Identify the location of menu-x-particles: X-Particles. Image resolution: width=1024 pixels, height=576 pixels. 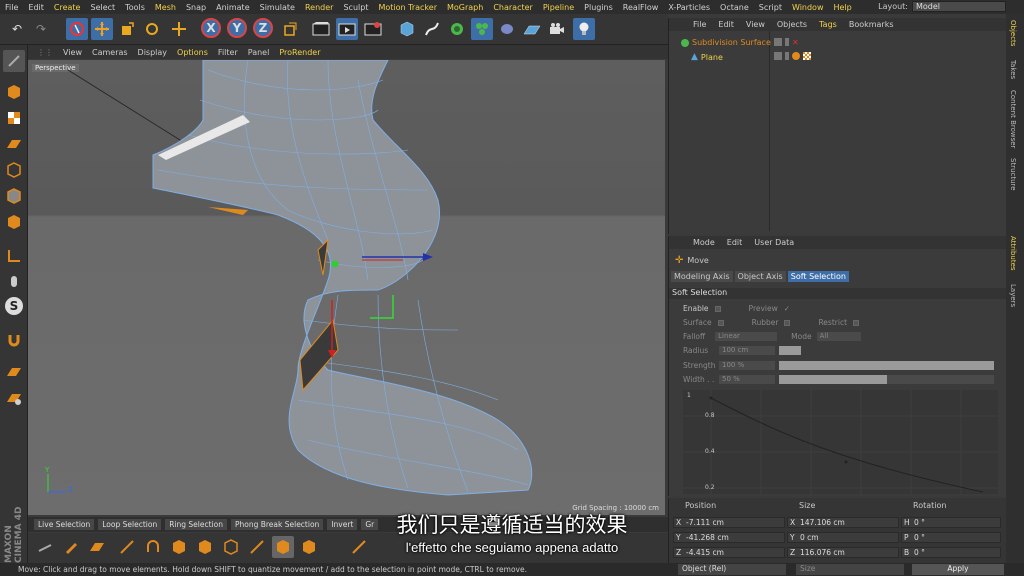
(689, 7).